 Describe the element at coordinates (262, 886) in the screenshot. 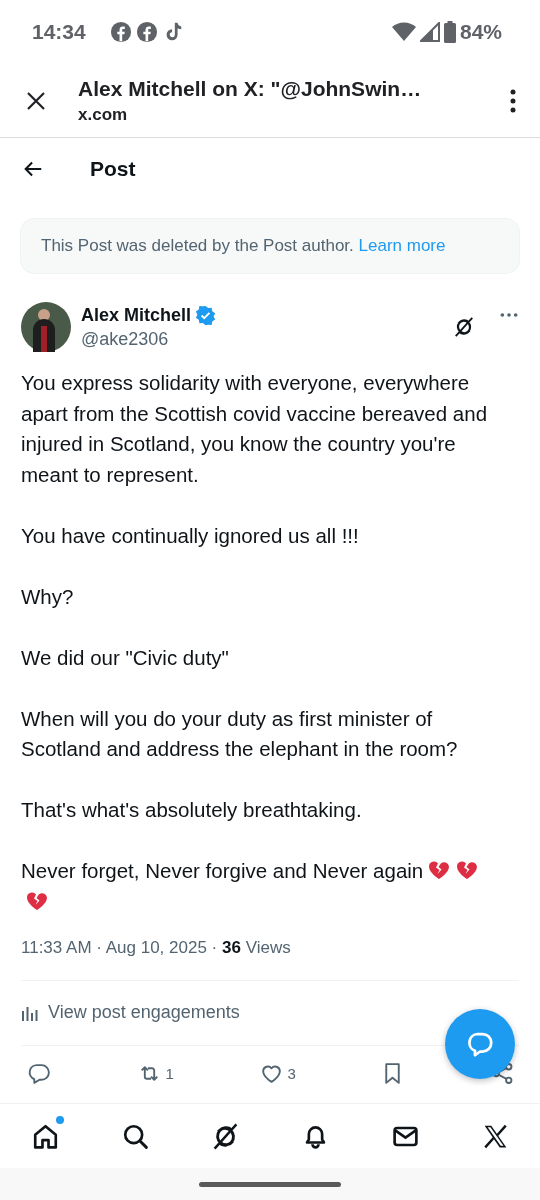

I see `post-text: Never forget, Never forgive and Never again` at that location.